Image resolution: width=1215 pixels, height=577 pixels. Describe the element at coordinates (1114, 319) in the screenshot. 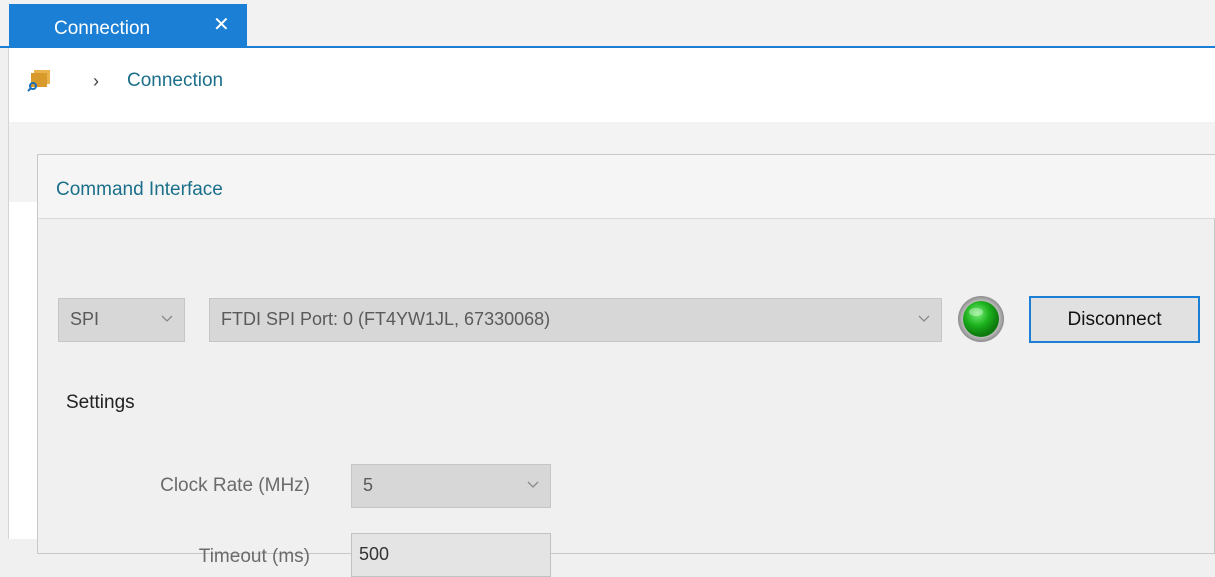

I see `disconnect-button: Disconnect` at that location.